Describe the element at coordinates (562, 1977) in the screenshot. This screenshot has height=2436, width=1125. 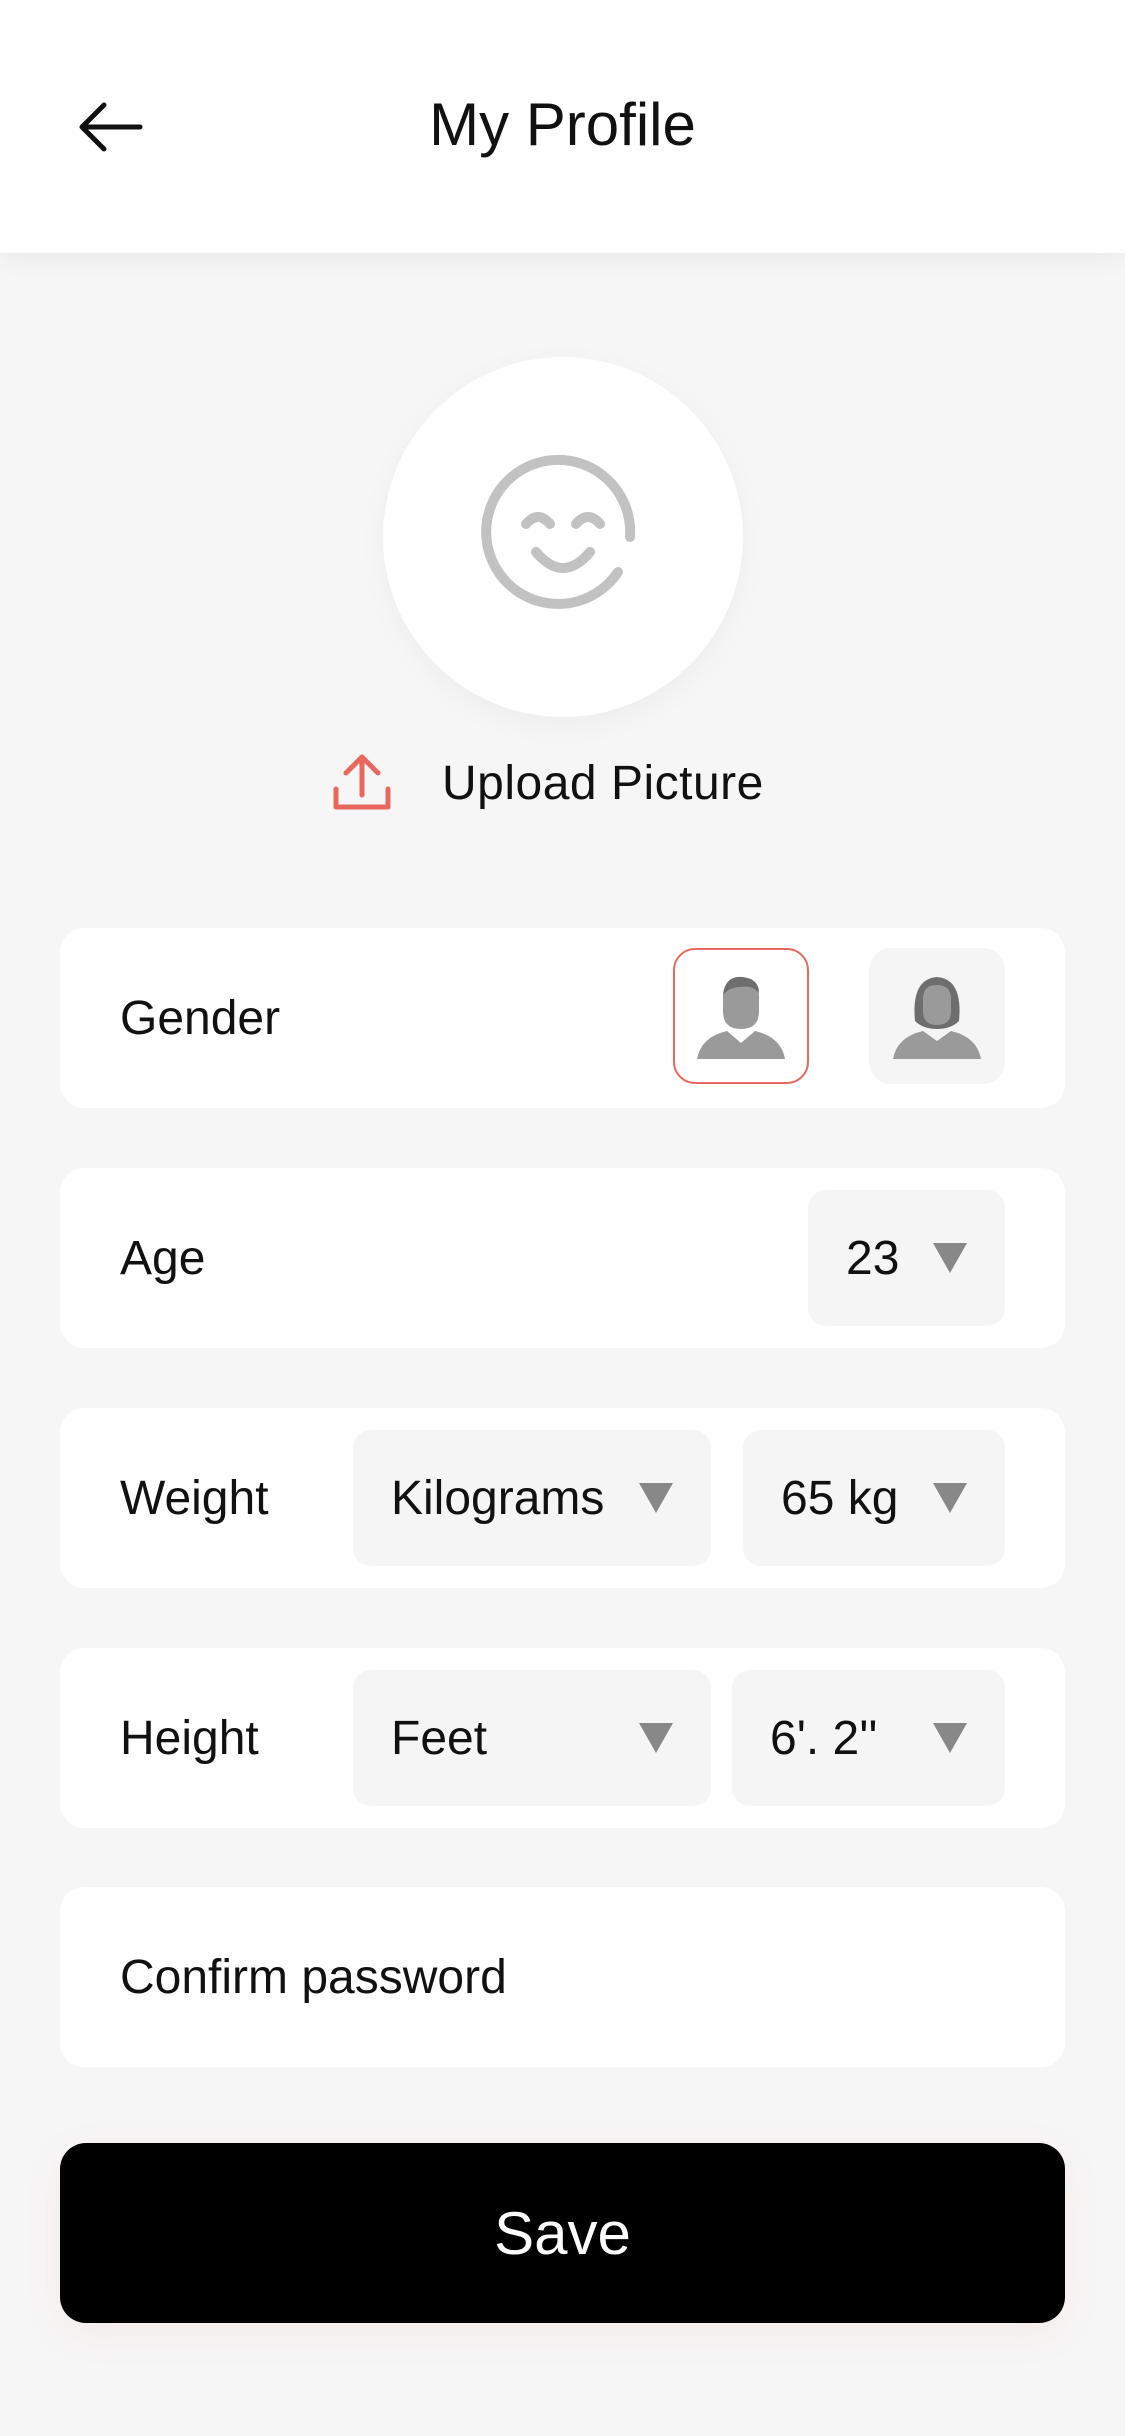
I see `confirm-password-field: Confirm password` at that location.